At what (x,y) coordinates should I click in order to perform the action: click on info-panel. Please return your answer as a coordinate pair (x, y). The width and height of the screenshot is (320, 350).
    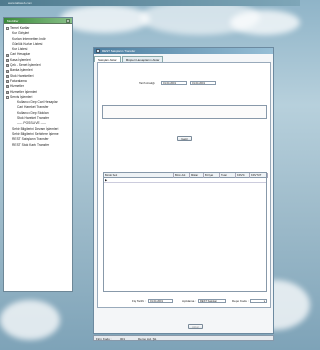
    Looking at the image, I should click on (184, 112).